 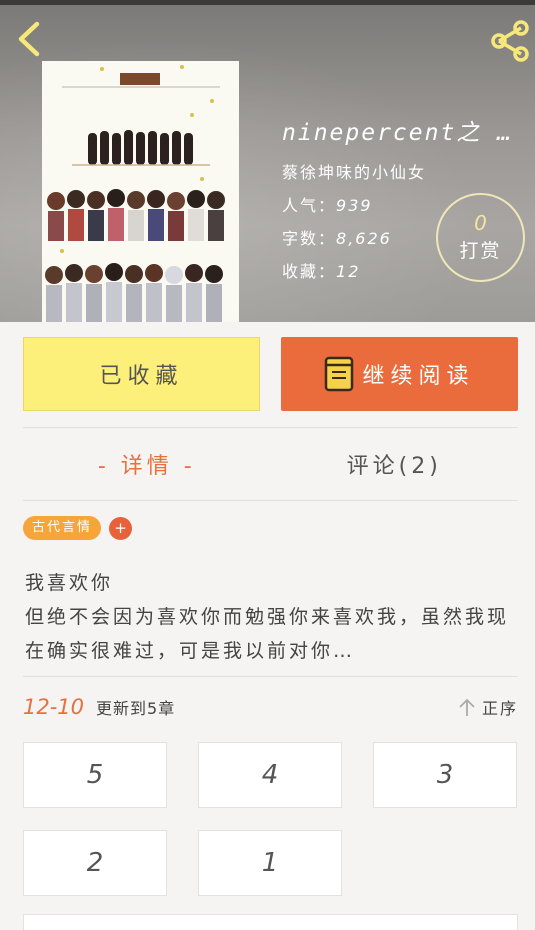 What do you see at coordinates (510, 41) in the screenshot?
I see `share-icon` at bounding box center [510, 41].